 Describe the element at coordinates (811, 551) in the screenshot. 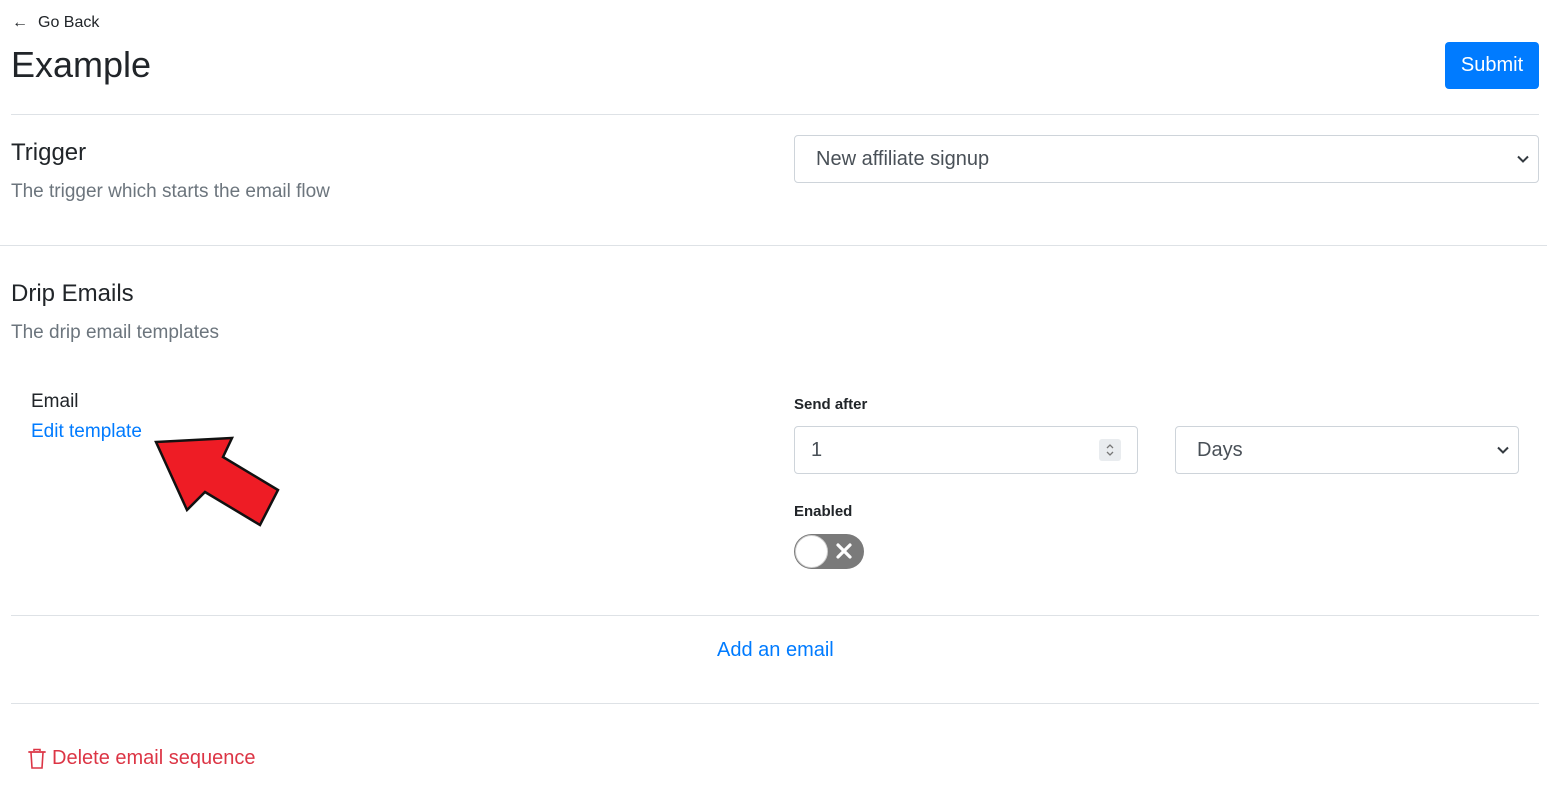

I see `toggle-knob` at that location.